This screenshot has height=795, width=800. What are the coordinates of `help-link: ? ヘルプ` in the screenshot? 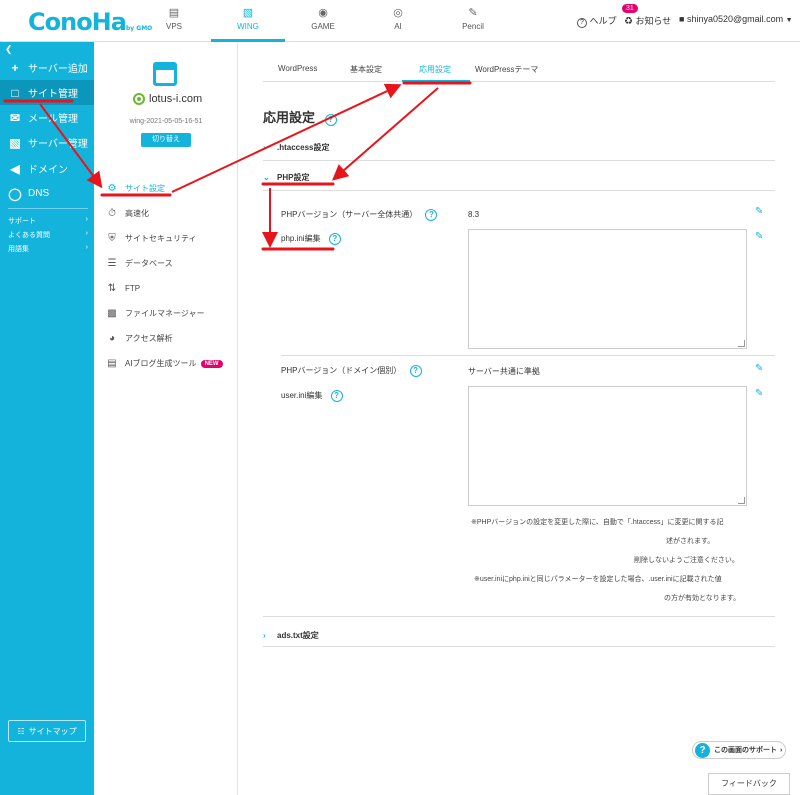 It's located at (597, 21).